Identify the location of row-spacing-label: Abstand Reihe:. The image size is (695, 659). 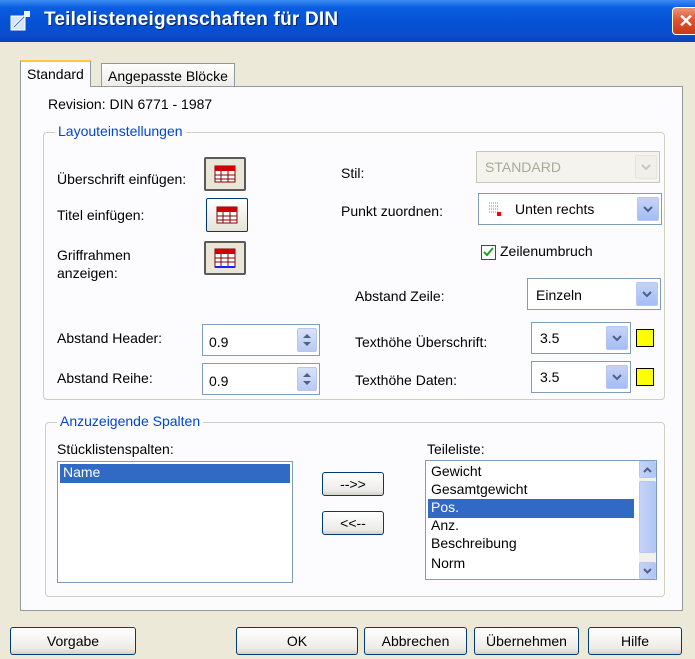
(105, 378).